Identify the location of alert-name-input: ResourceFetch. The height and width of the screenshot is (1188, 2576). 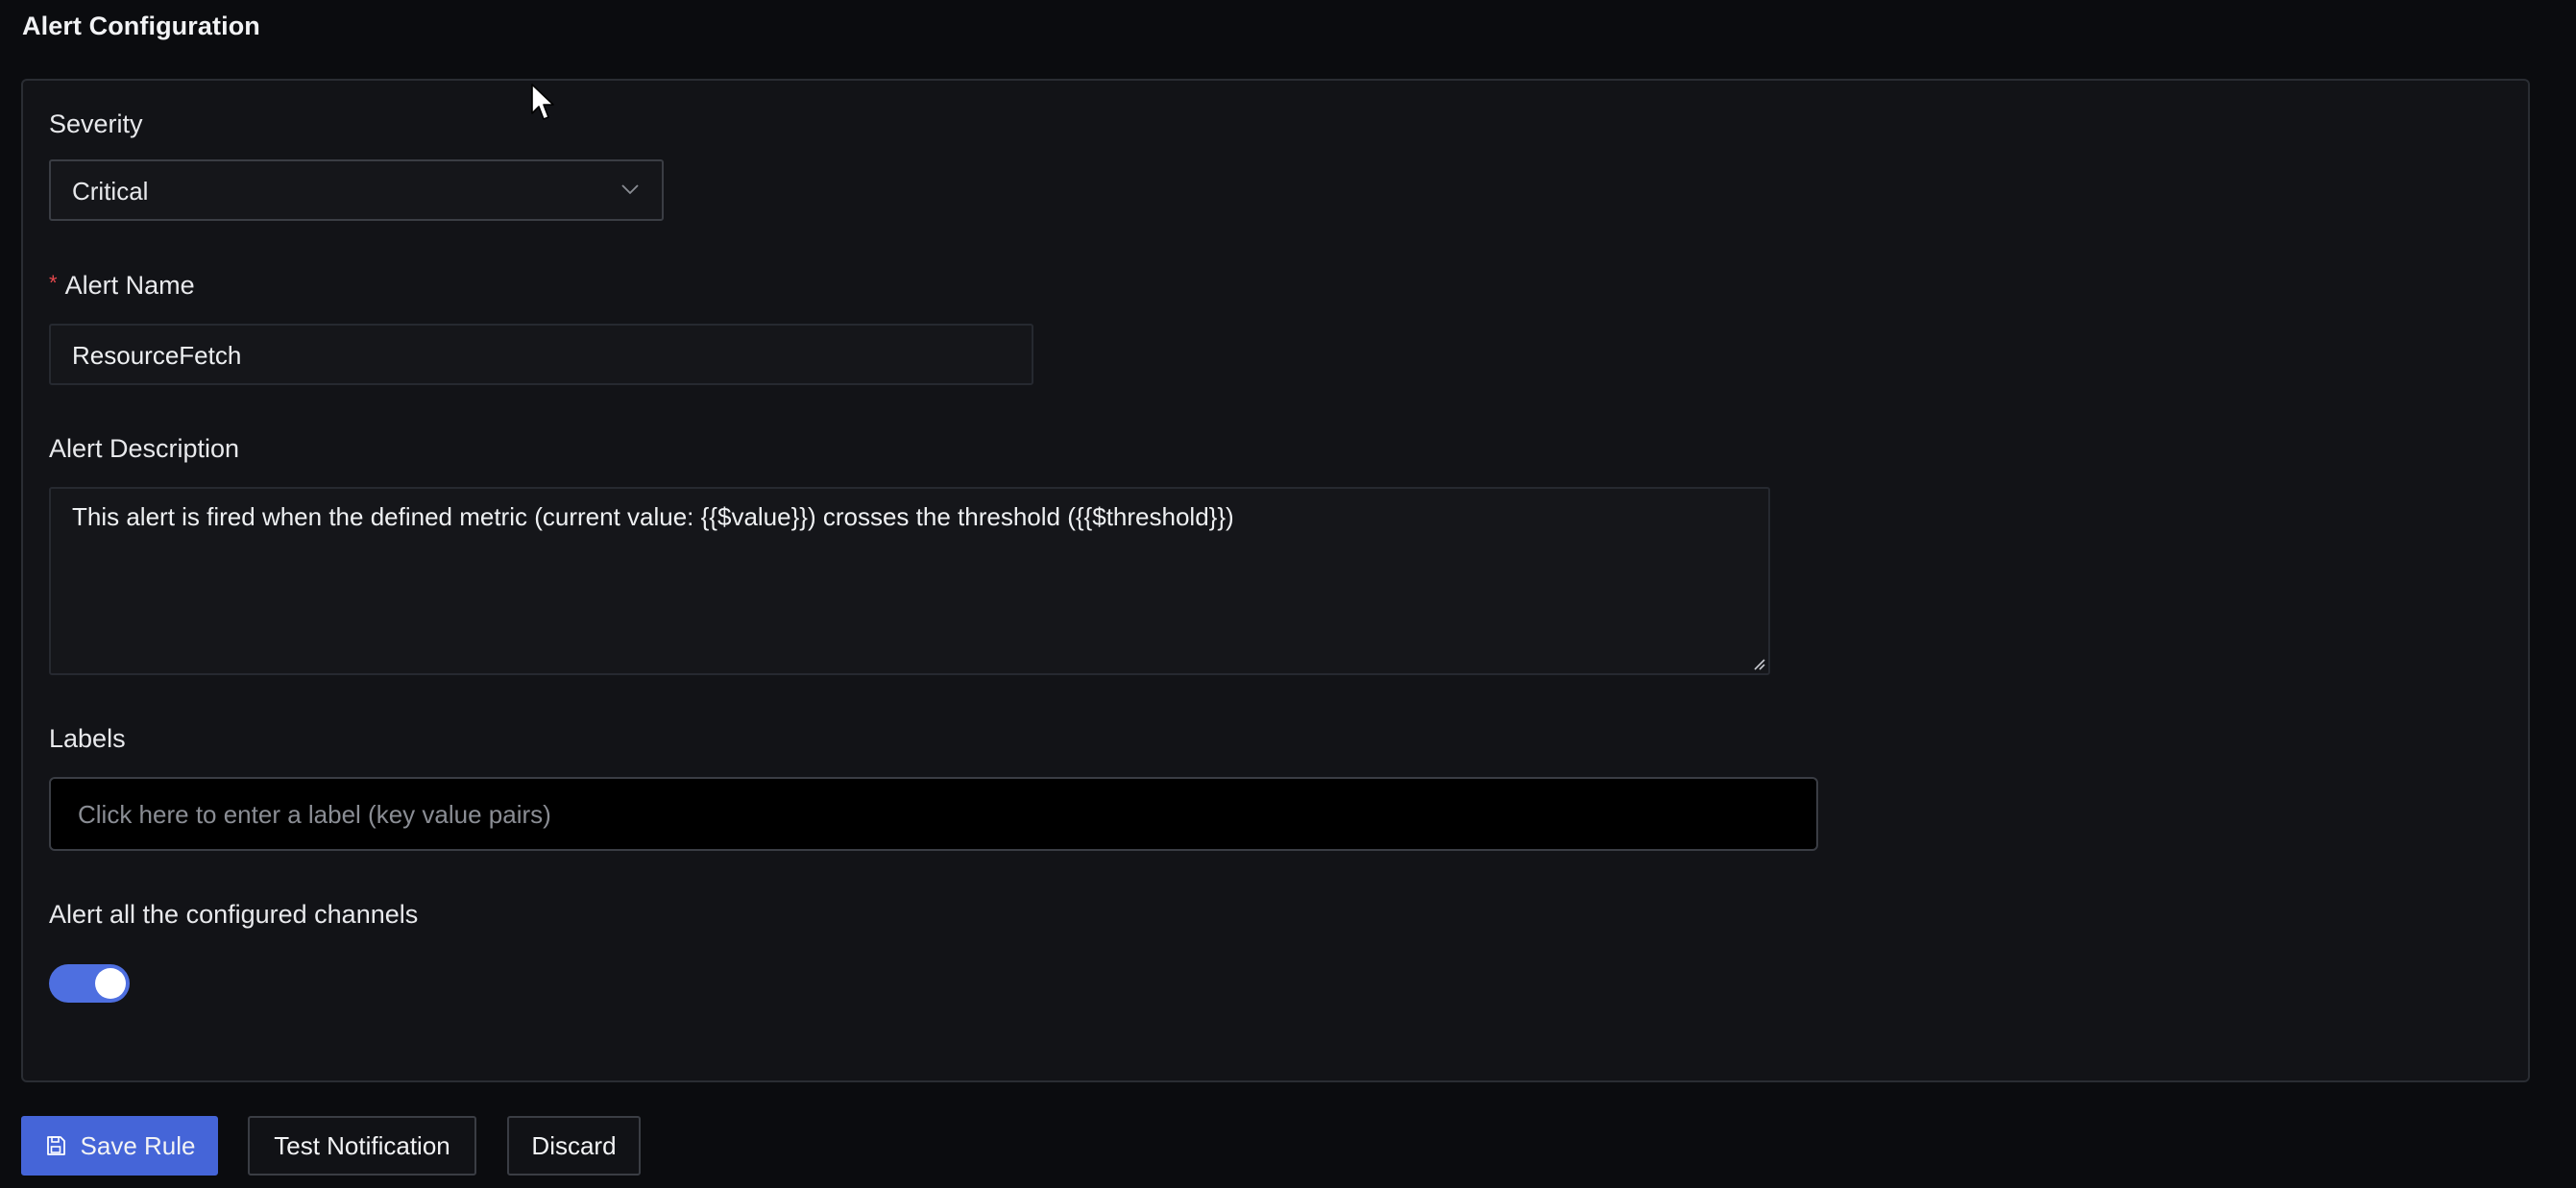
(541, 354).